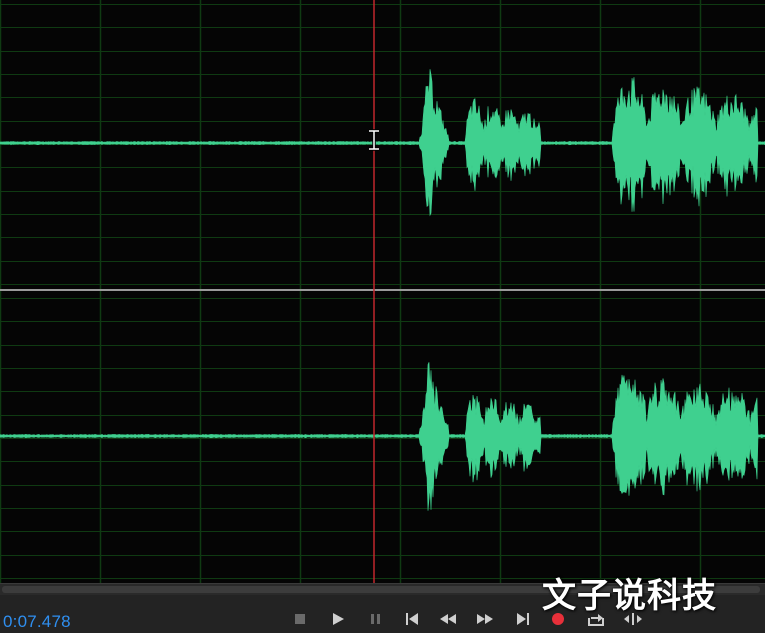  I want to click on go-to-start-button, so click(412, 619).